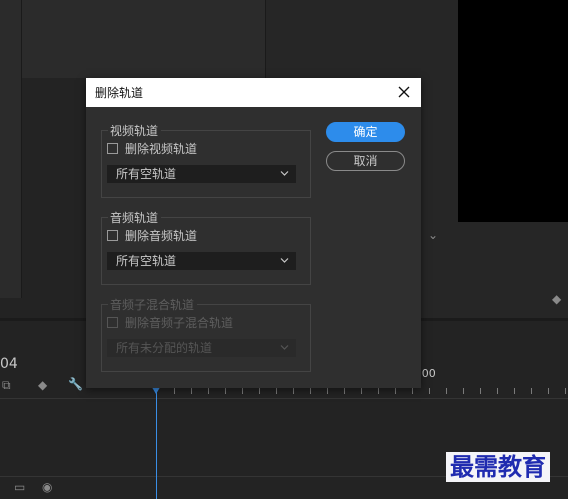 The width and height of the screenshot is (568, 499). Describe the element at coordinates (156, 445) in the screenshot. I see `playhead-line` at that location.